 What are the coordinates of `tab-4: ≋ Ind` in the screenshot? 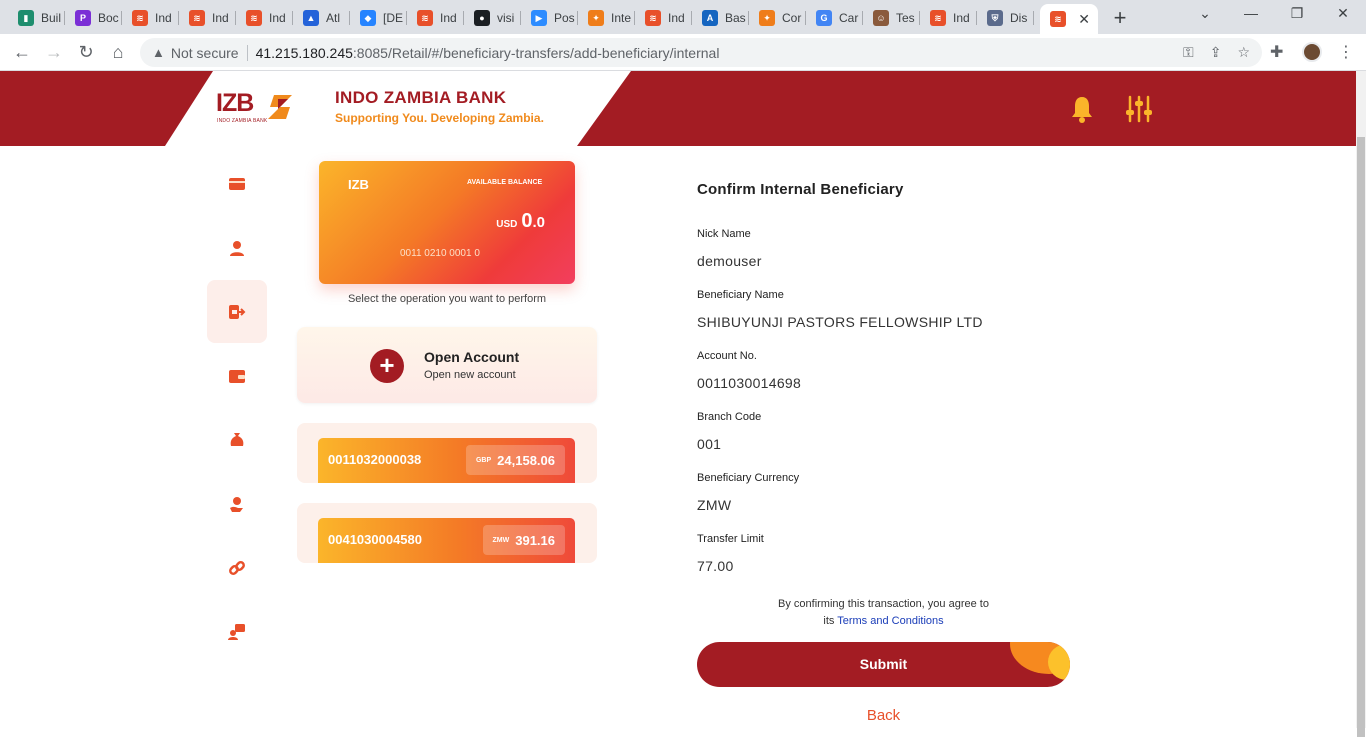 It's located at (264, 18).